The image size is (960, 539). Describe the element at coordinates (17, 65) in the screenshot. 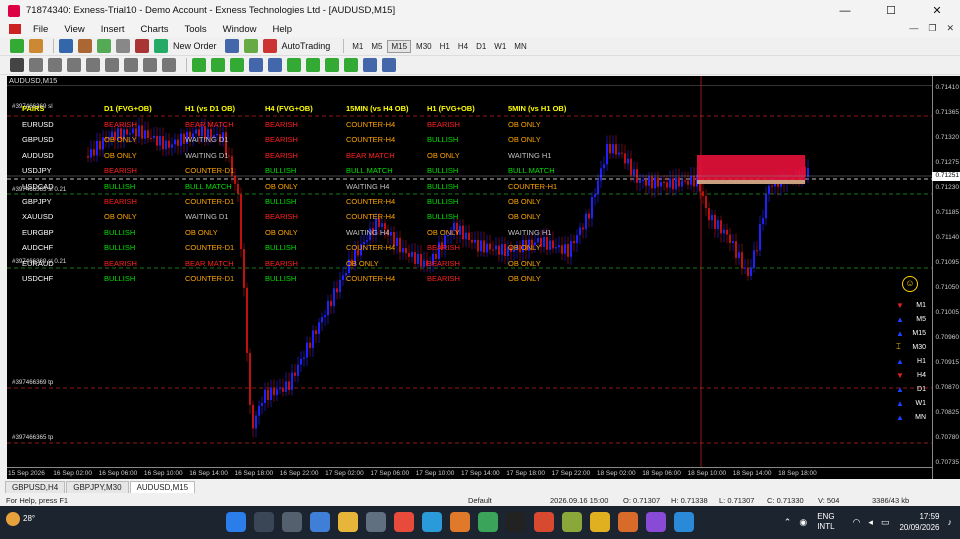

I see `cursor-icon` at that location.